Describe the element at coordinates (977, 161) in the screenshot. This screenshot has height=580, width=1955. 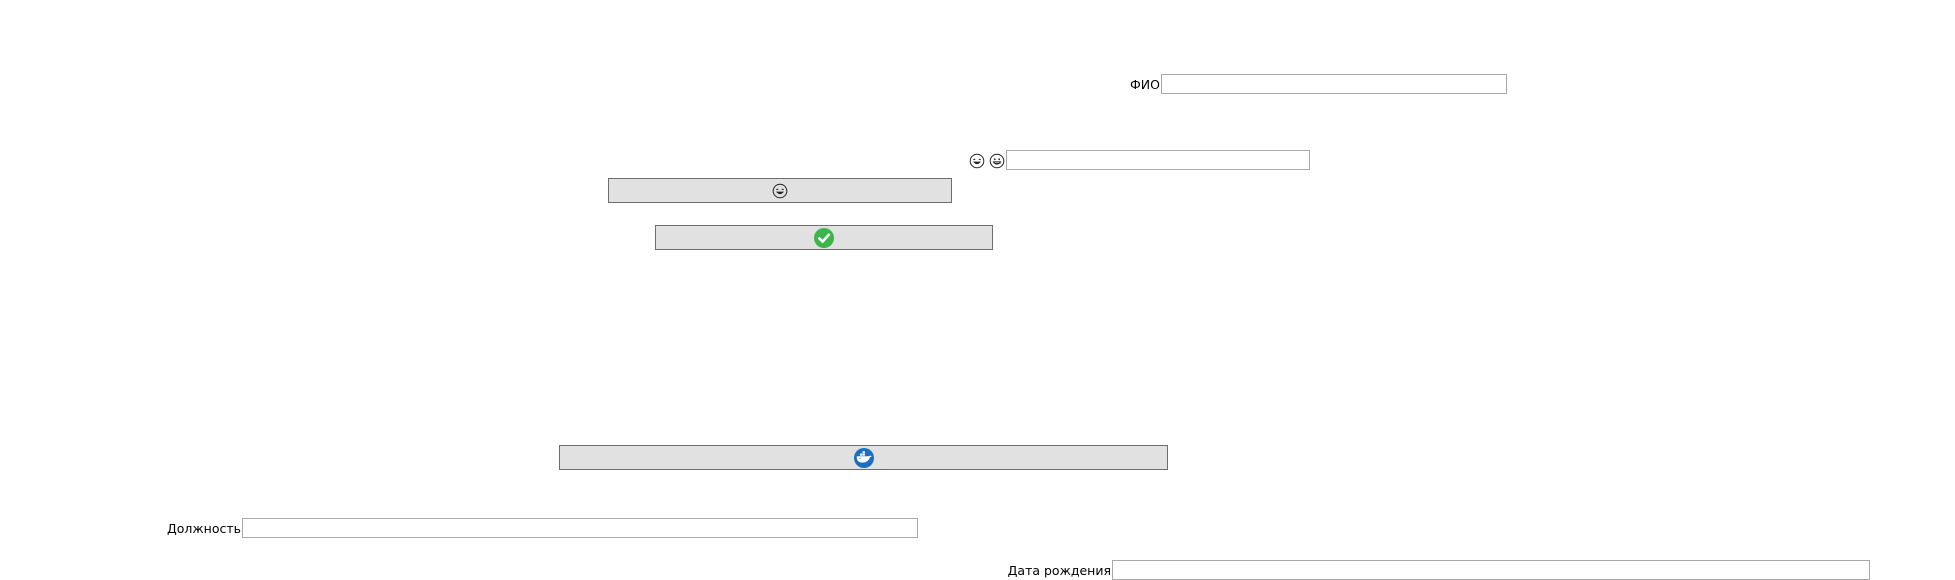
I see `laughing-face-icon` at that location.